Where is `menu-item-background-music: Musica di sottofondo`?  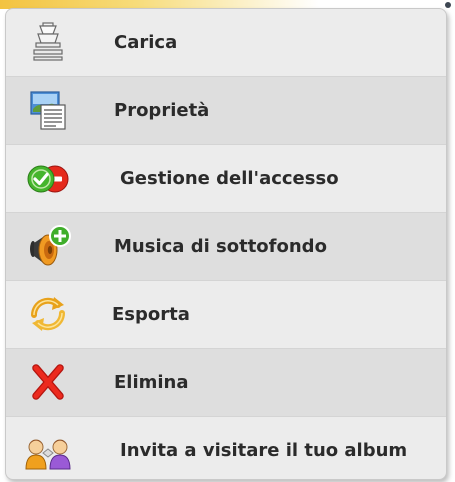
menu-item-background-music: Musica di sottofondo is located at coordinates (226, 247).